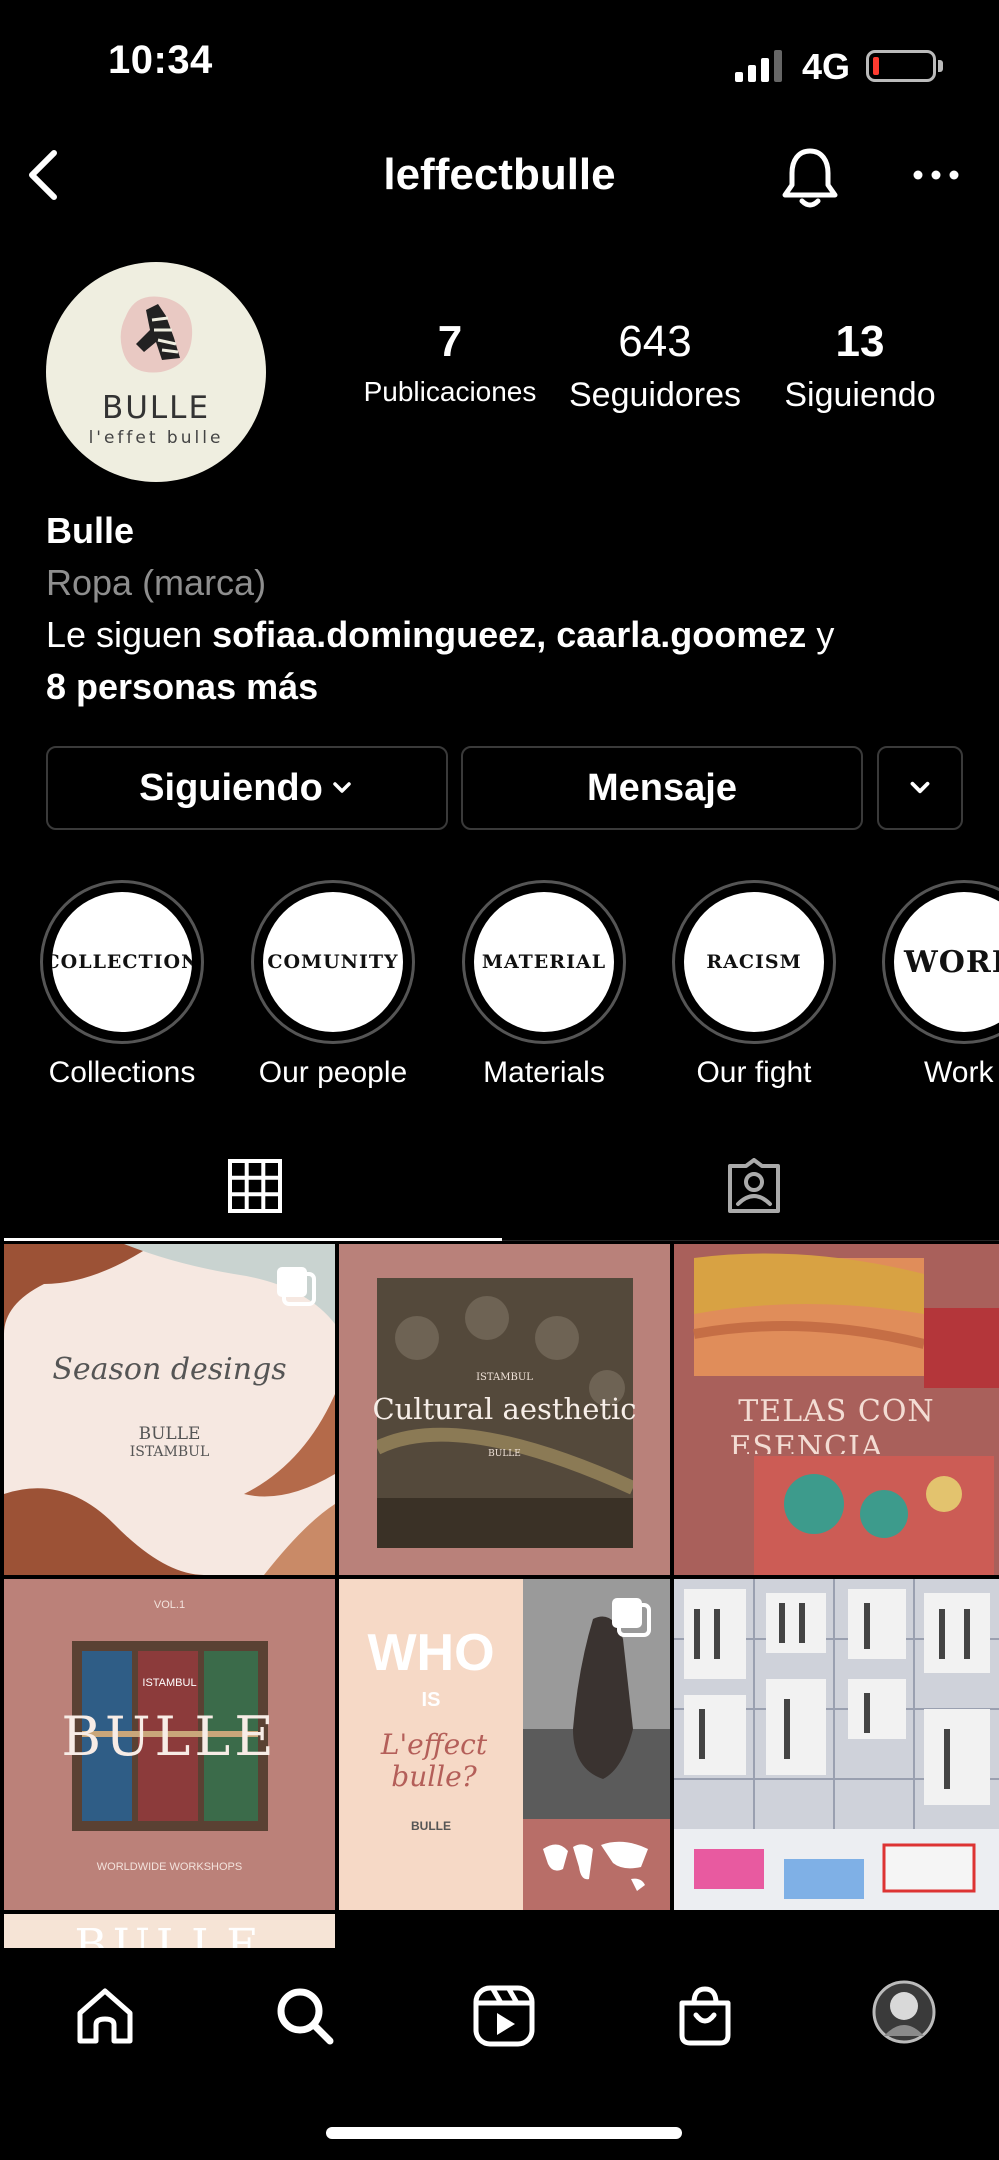 The height and width of the screenshot is (2160, 999). Describe the element at coordinates (305, 2016) in the screenshot. I see `search-icon` at that location.